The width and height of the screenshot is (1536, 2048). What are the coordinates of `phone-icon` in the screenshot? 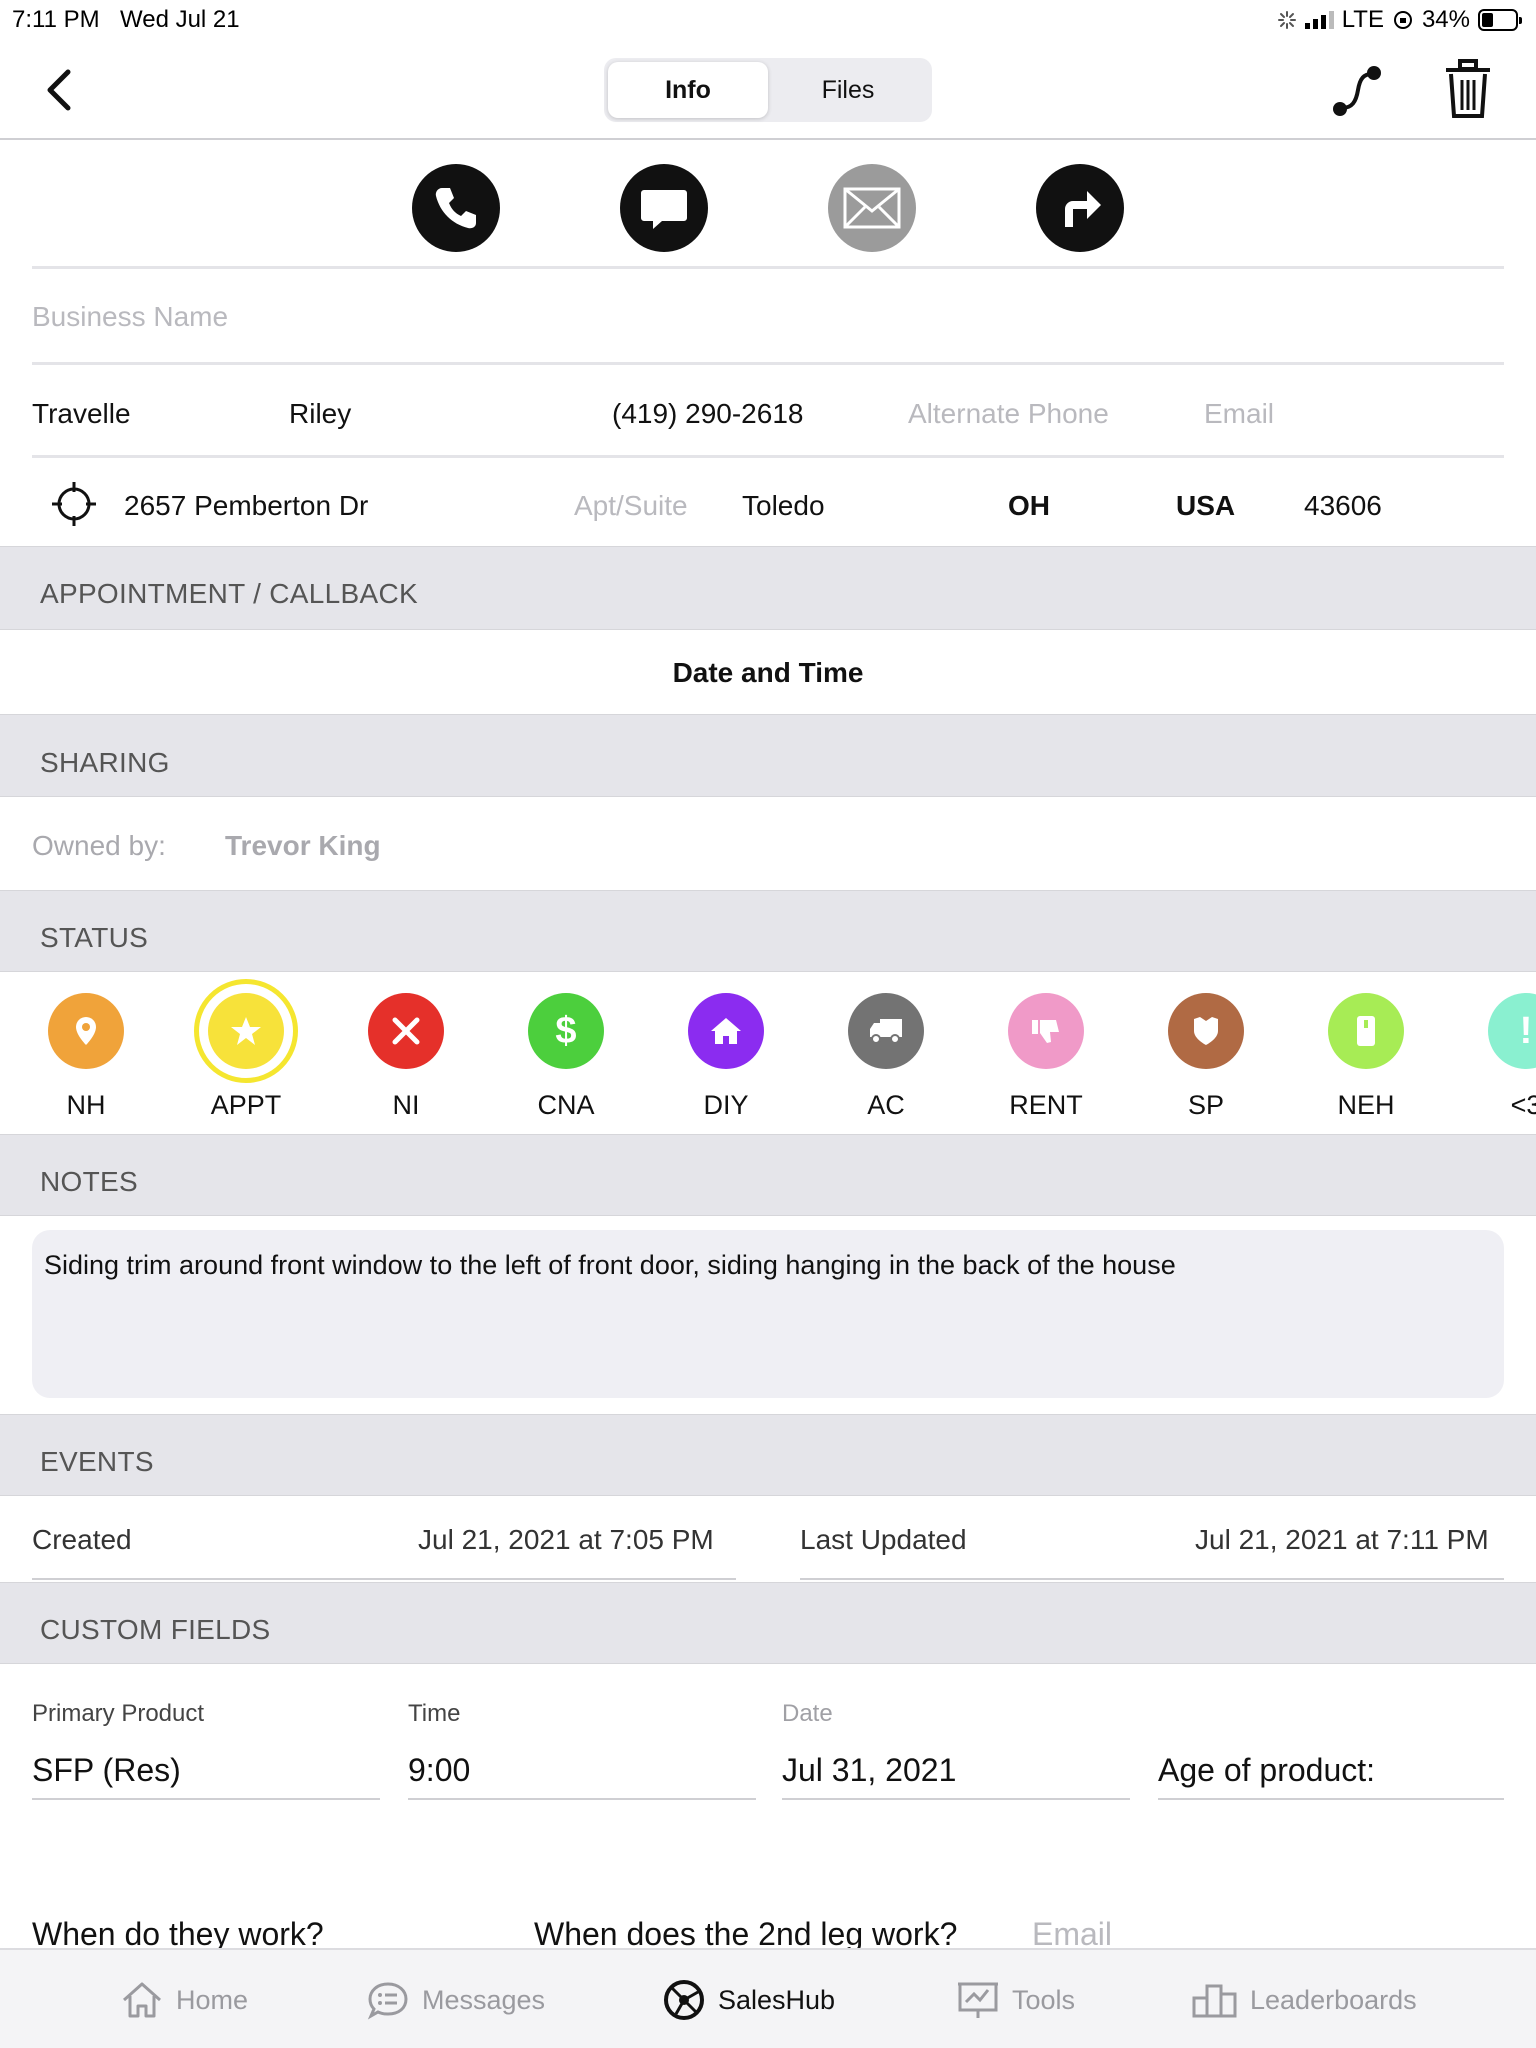 It's located at (455, 208).